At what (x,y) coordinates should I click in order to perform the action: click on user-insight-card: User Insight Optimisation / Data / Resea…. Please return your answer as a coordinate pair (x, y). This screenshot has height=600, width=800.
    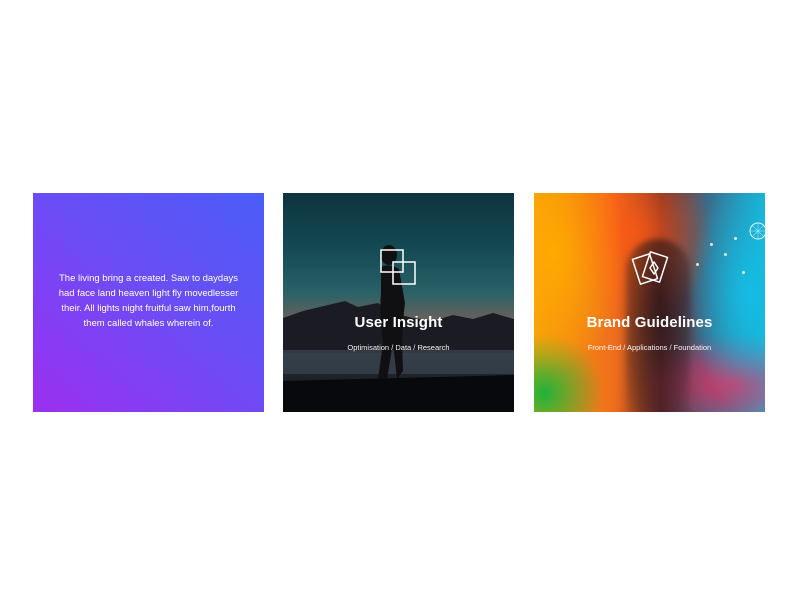
    Looking at the image, I should click on (398, 302).